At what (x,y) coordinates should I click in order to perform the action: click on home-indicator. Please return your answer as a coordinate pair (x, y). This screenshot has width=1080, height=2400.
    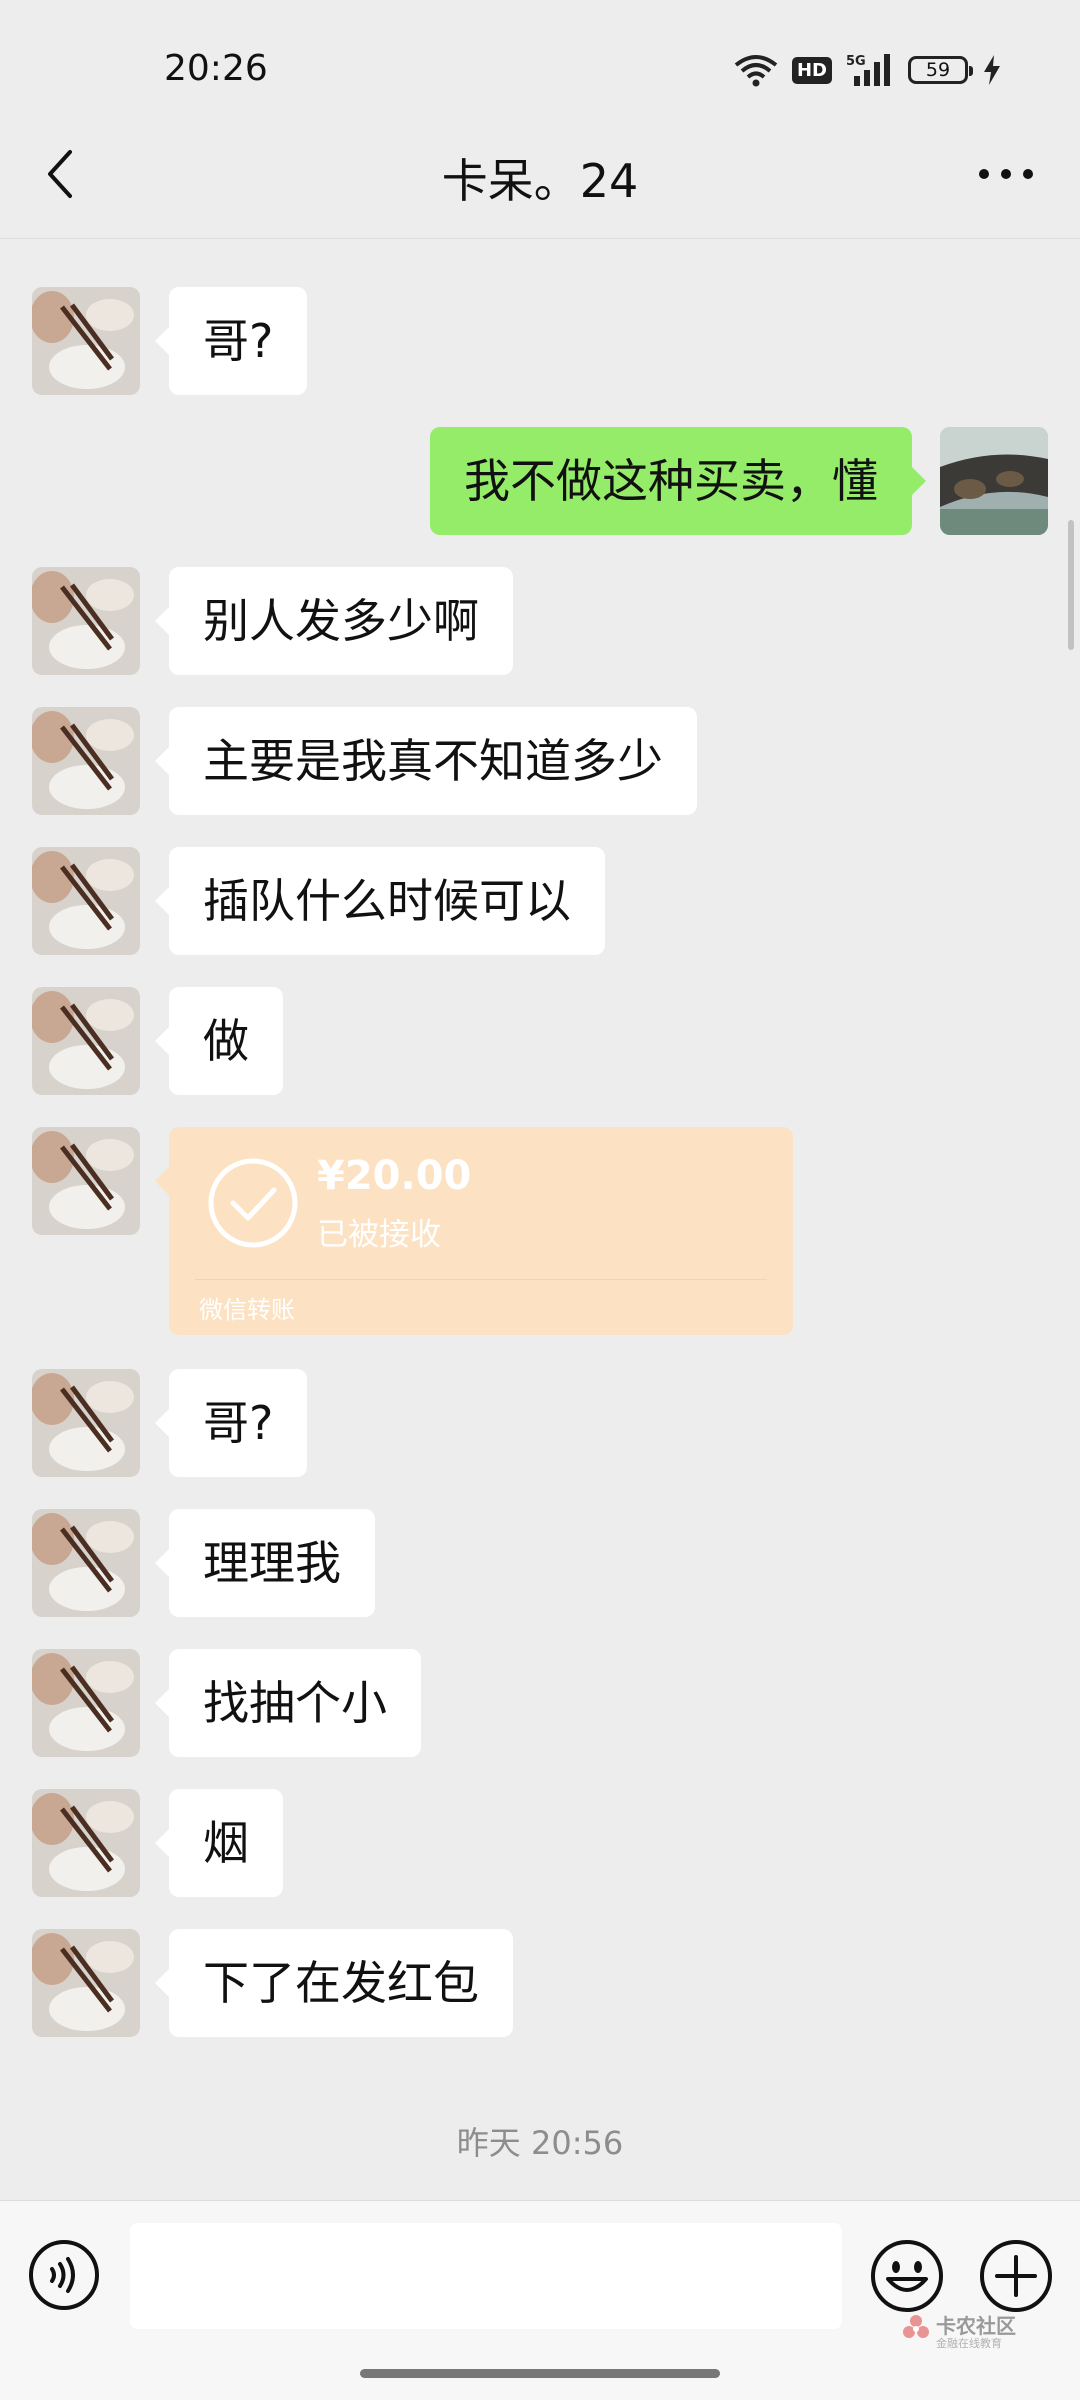
    Looking at the image, I should click on (540, 2373).